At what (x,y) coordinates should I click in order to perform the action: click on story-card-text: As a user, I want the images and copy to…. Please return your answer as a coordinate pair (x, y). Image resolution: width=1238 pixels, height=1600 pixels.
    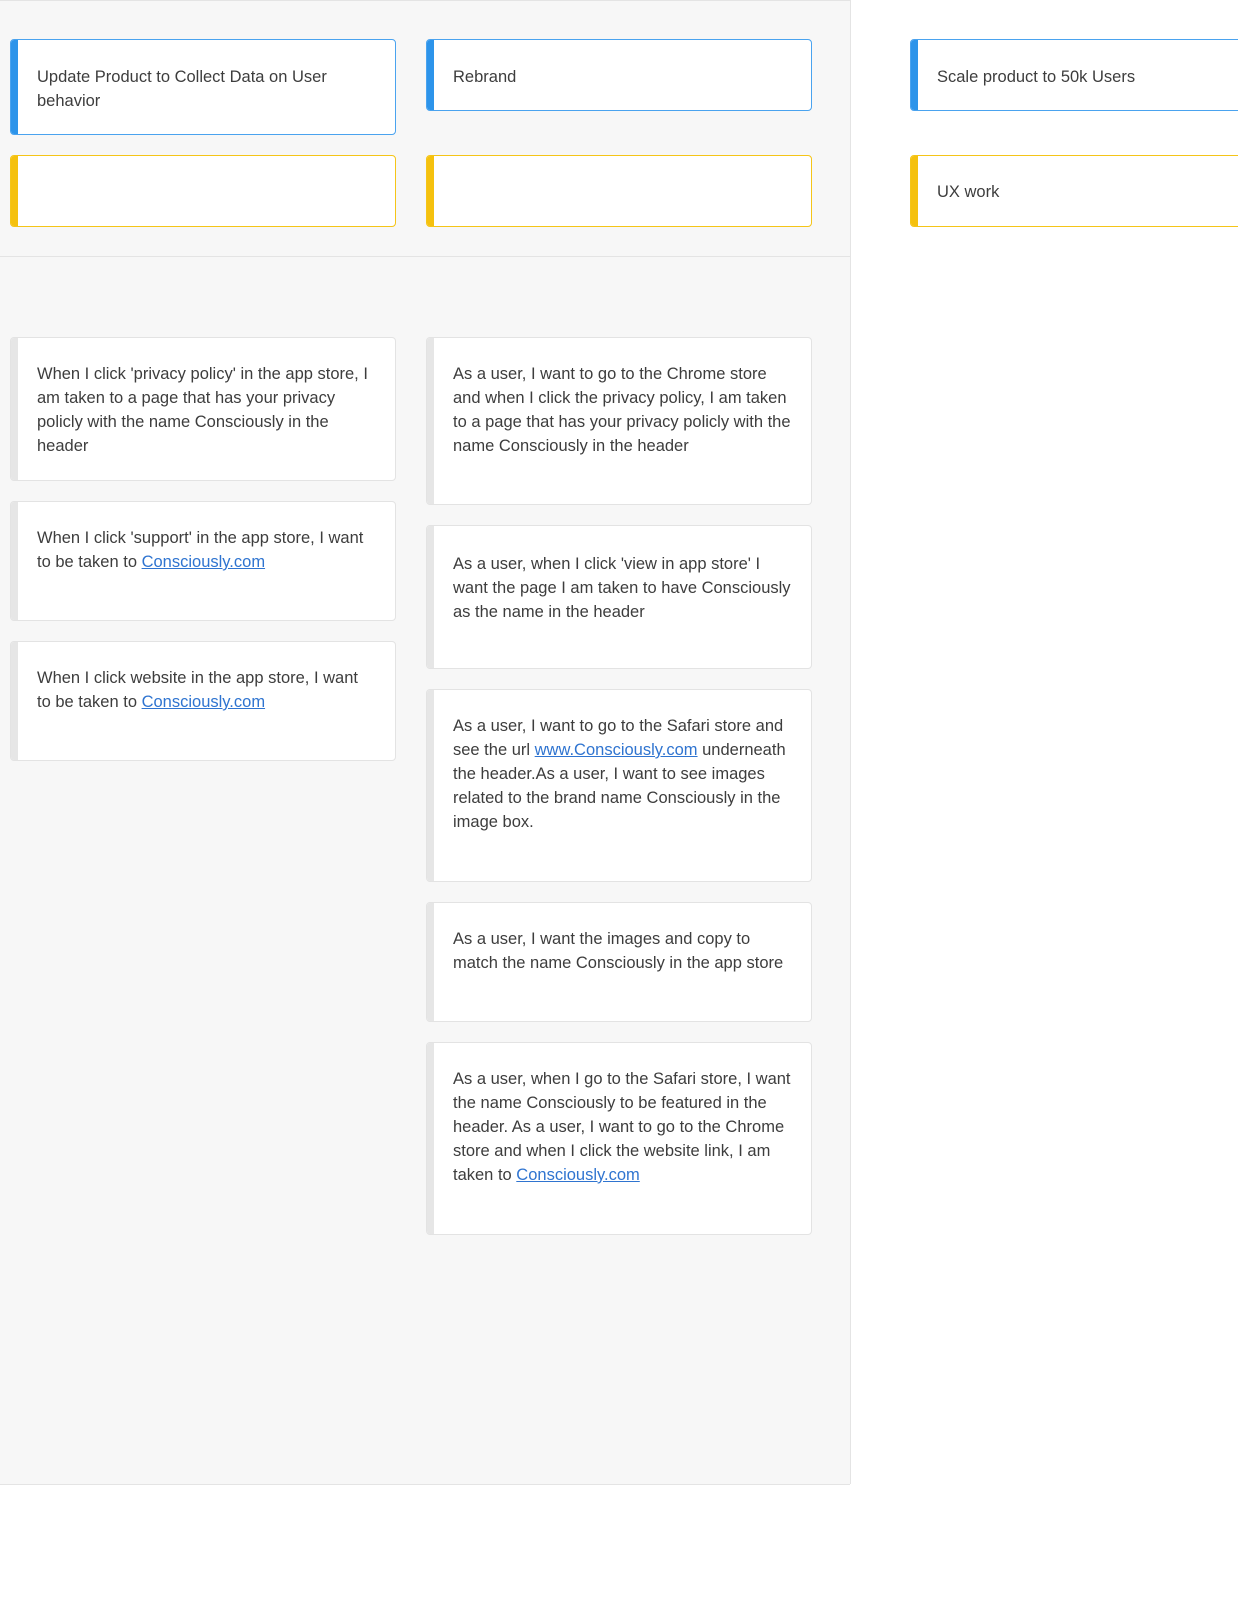
    Looking at the image, I should click on (618, 951).